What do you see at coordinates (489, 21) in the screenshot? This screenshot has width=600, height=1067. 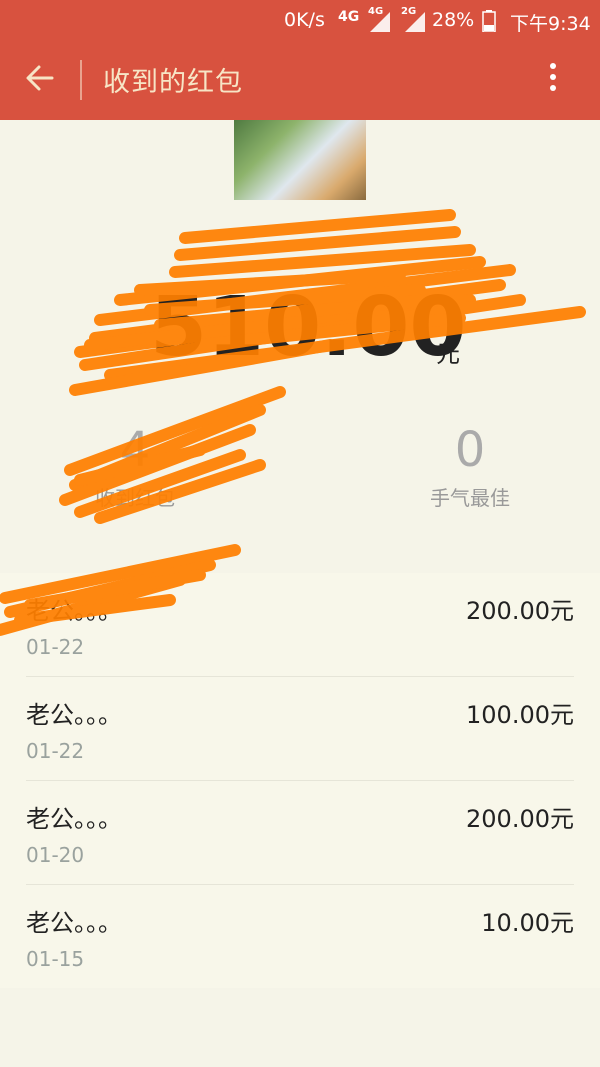 I see `battery-icon` at bounding box center [489, 21].